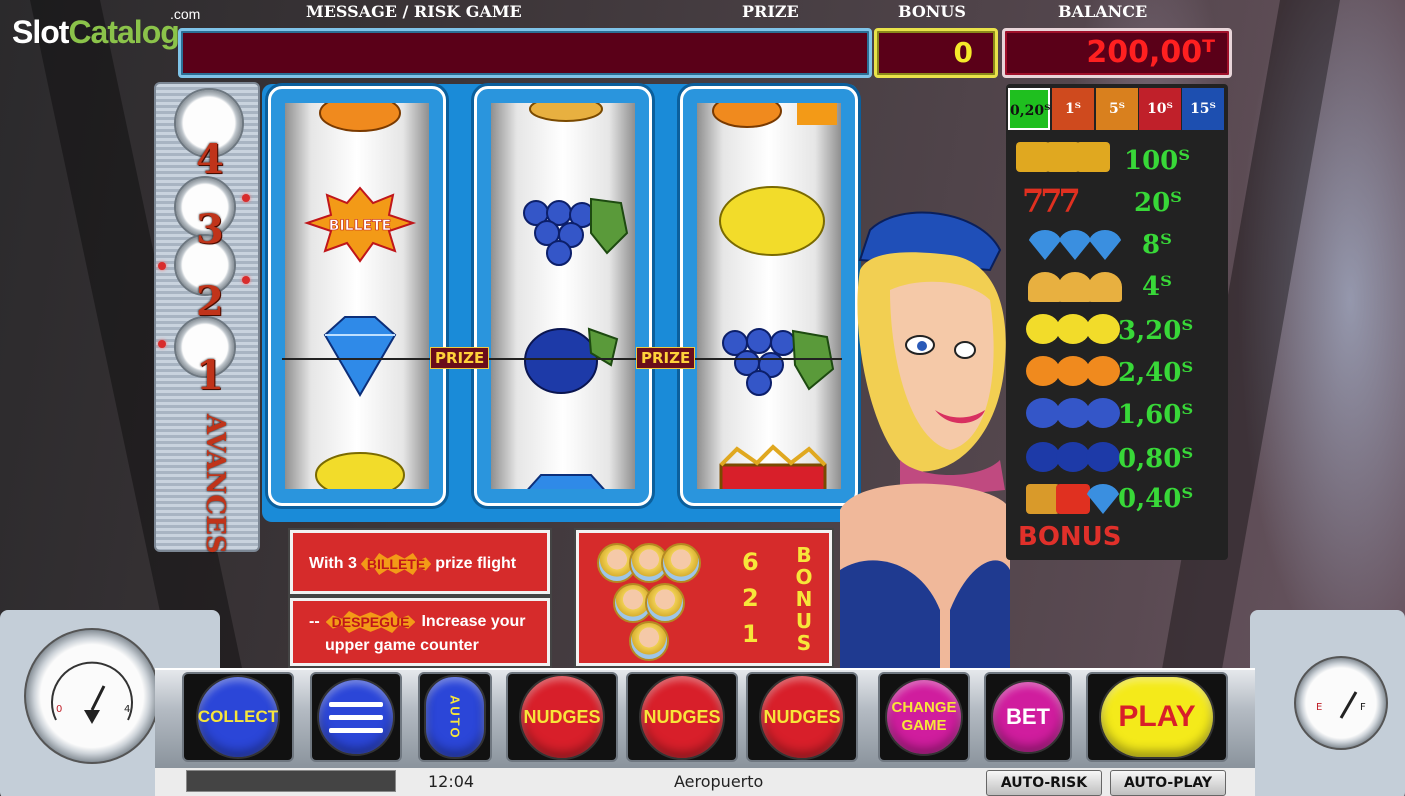  What do you see at coordinates (932, 11) in the screenshot?
I see `bonus-label: BONUS` at bounding box center [932, 11].